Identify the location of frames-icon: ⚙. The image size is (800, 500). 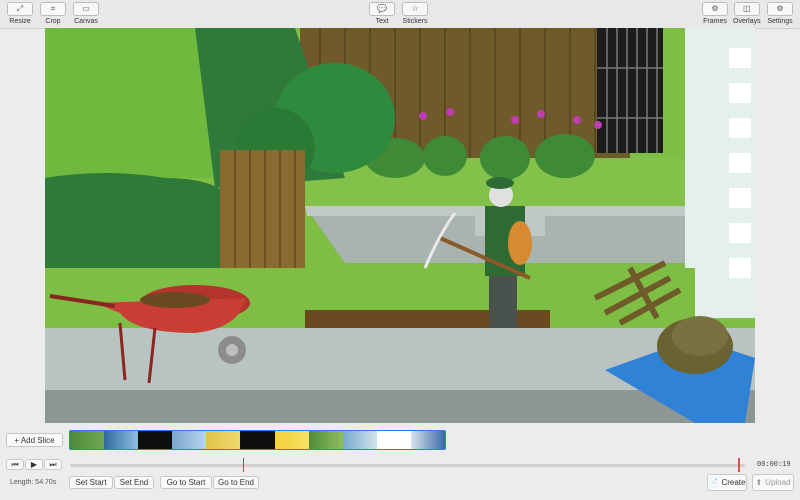
(715, 9).